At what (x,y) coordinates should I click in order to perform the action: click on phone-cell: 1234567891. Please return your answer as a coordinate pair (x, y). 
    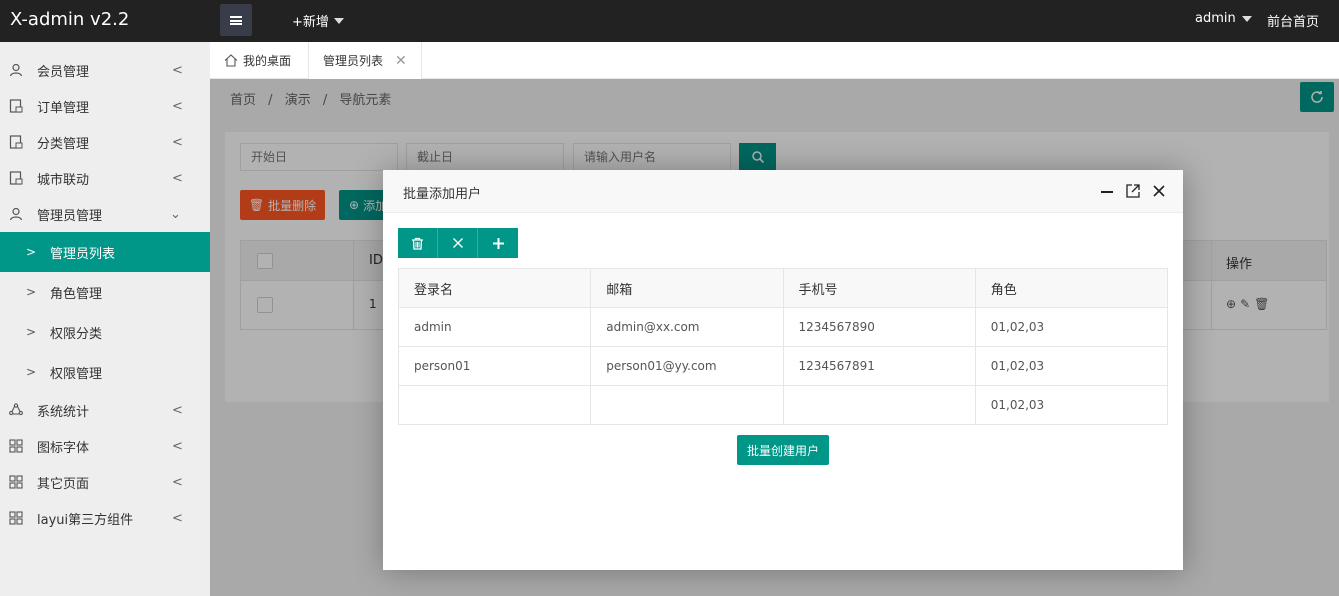
    Looking at the image, I should click on (879, 366).